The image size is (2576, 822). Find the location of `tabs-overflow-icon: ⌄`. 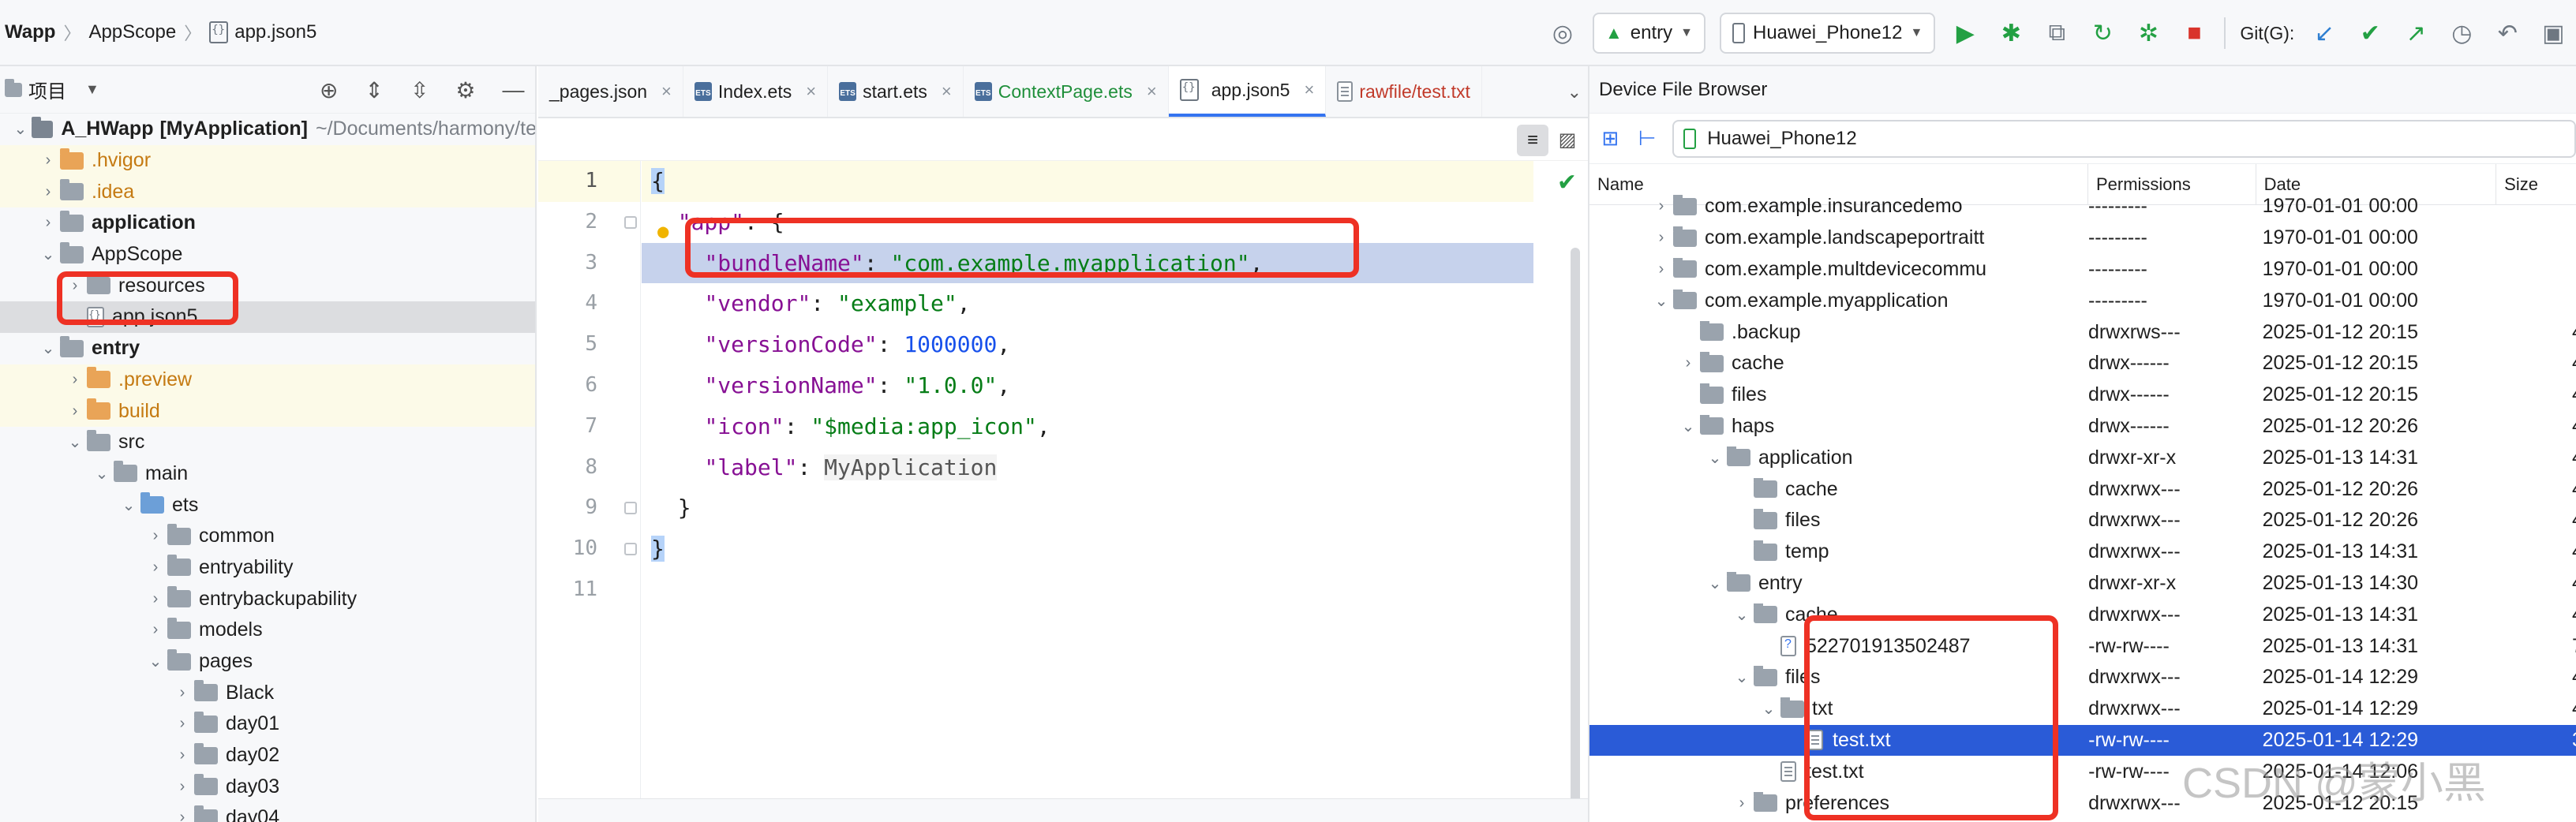

tabs-overflow-icon: ⌄ is located at coordinates (1574, 92).